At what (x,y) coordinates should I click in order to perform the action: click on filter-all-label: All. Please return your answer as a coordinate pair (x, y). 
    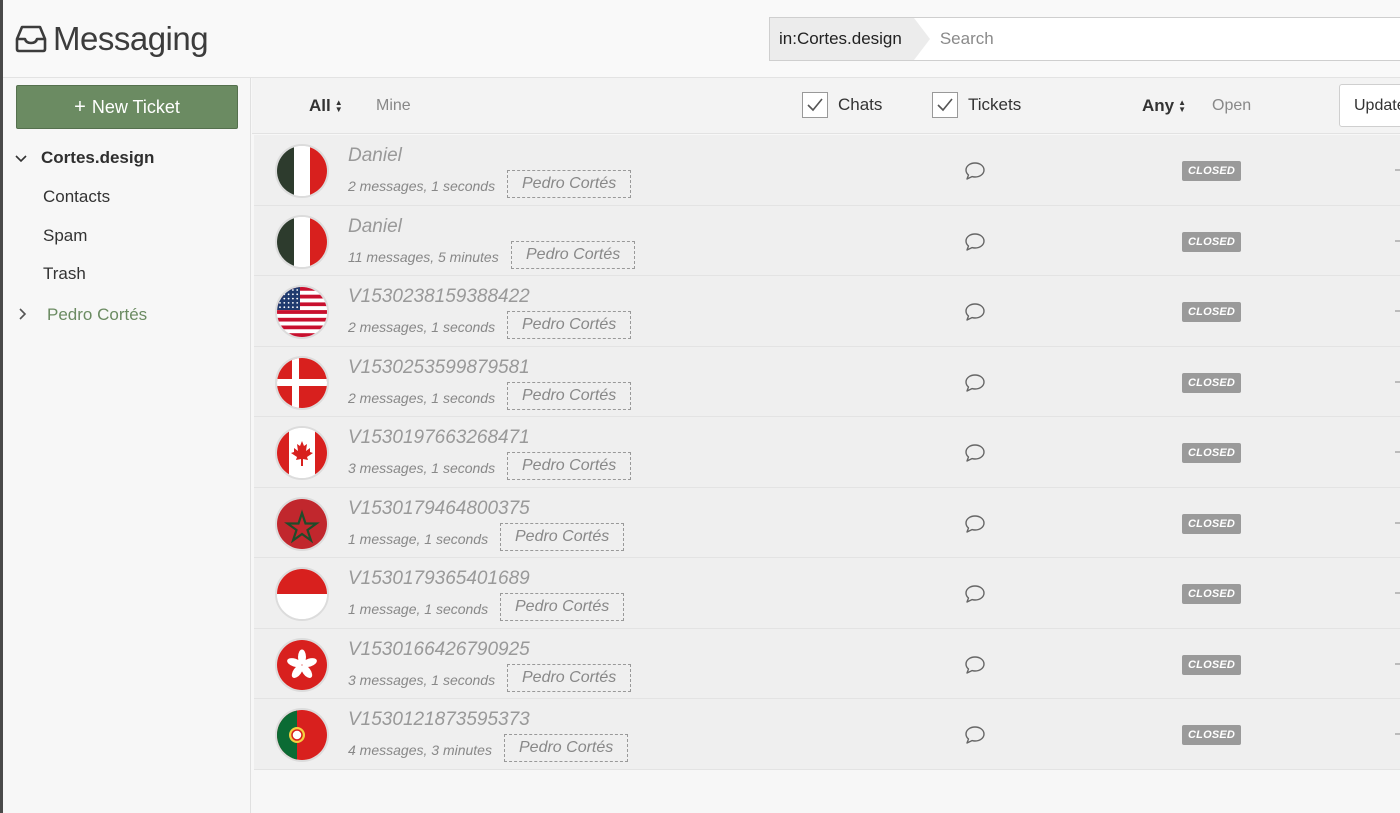
    Looking at the image, I should click on (320, 105).